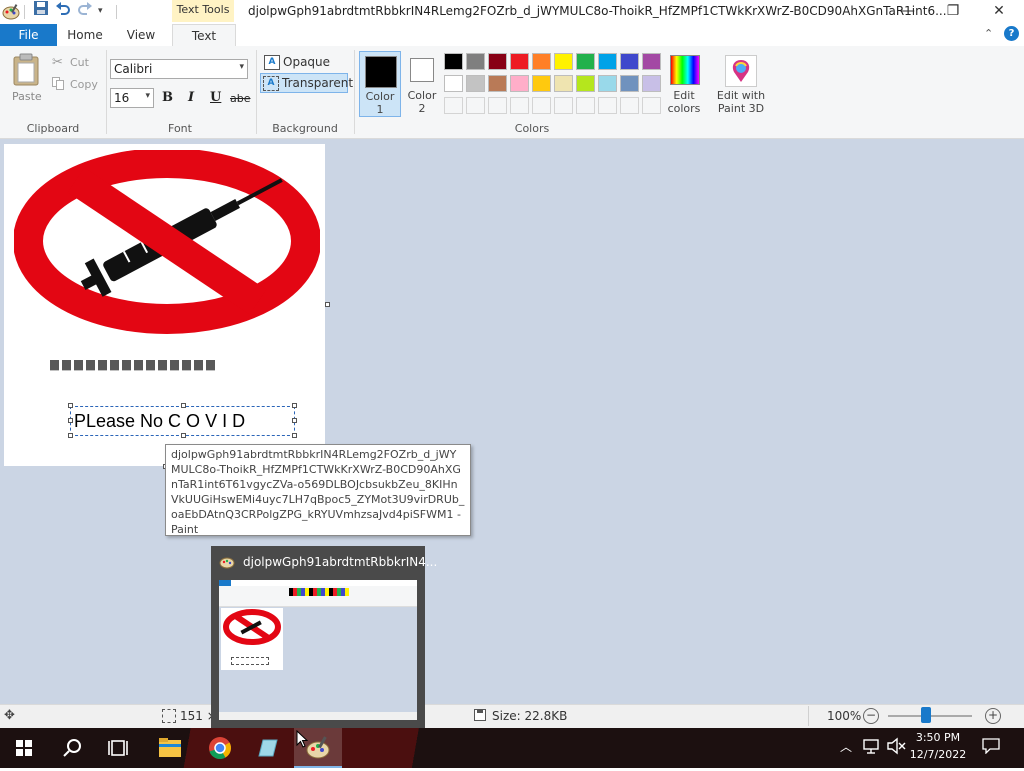 The height and width of the screenshot is (771, 1024). Describe the element at coordinates (58, 83) in the screenshot. I see `copy-icon` at that location.